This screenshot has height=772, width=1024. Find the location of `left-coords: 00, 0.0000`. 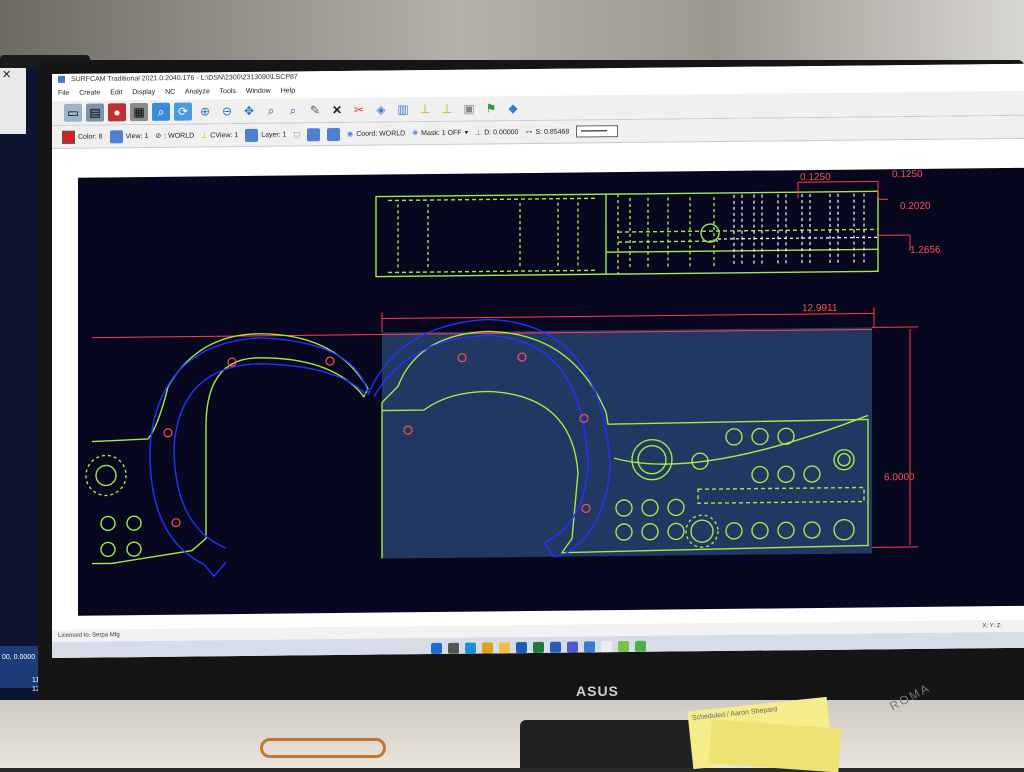

left-coords: 00, 0.0000 is located at coordinates (18, 657).